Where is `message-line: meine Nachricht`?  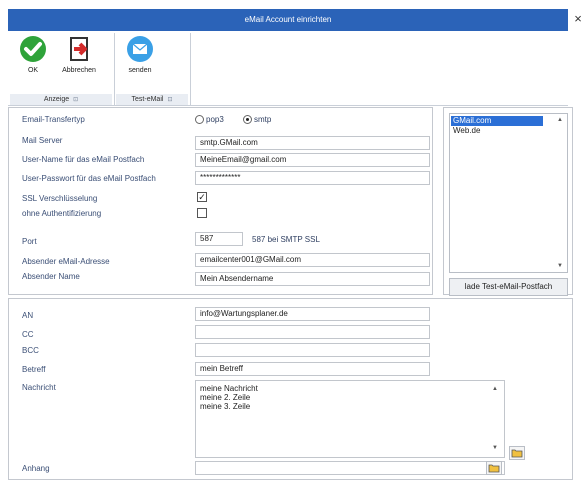 message-line: meine Nachricht is located at coordinates (229, 388).